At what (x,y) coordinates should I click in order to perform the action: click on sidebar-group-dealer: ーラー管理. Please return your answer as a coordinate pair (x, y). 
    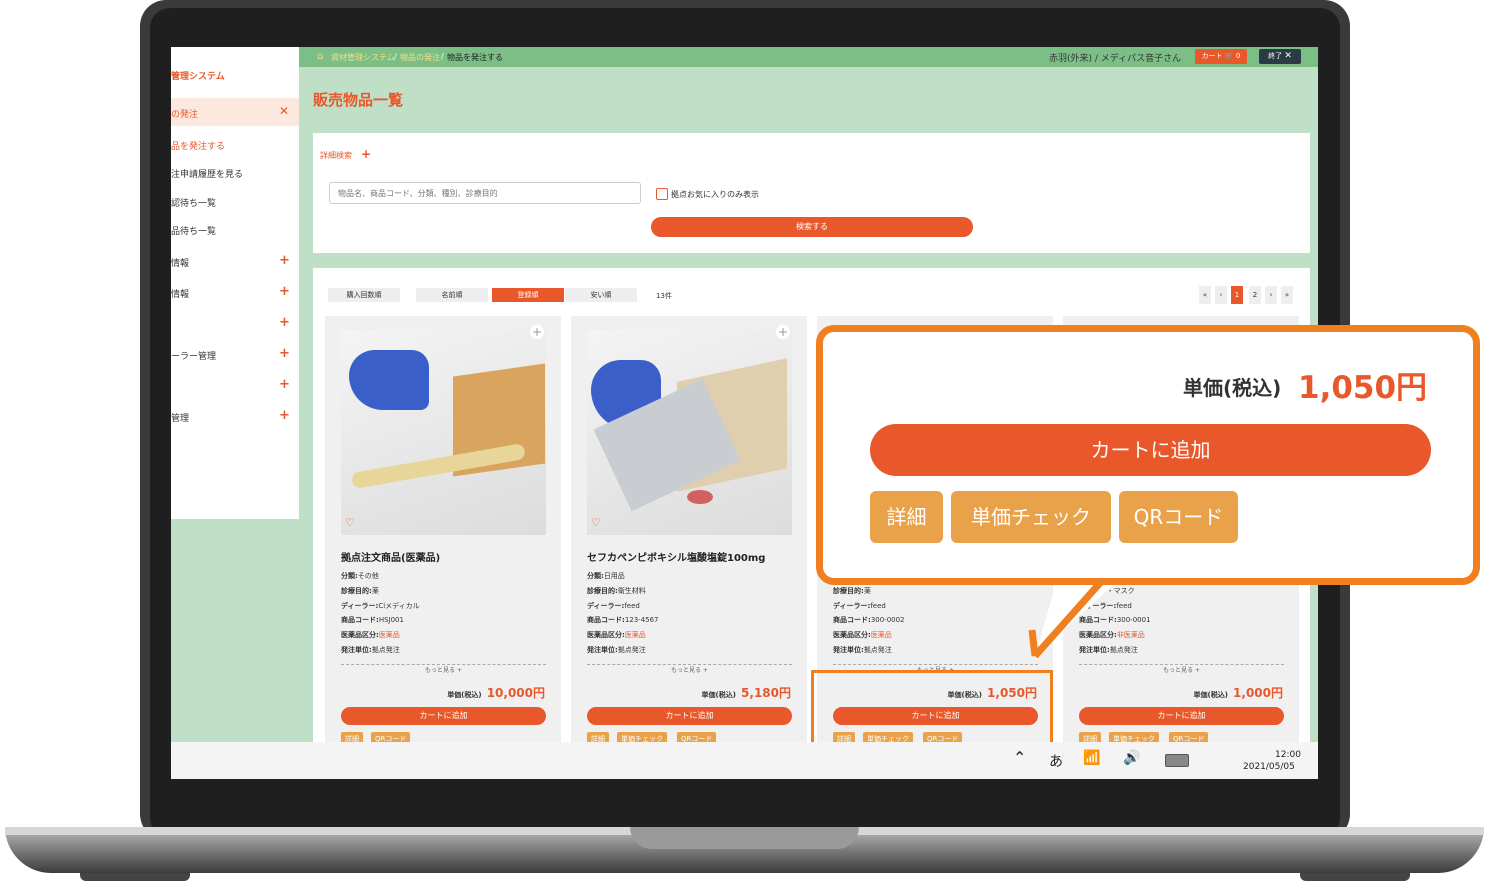
    Looking at the image, I should click on (193, 355).